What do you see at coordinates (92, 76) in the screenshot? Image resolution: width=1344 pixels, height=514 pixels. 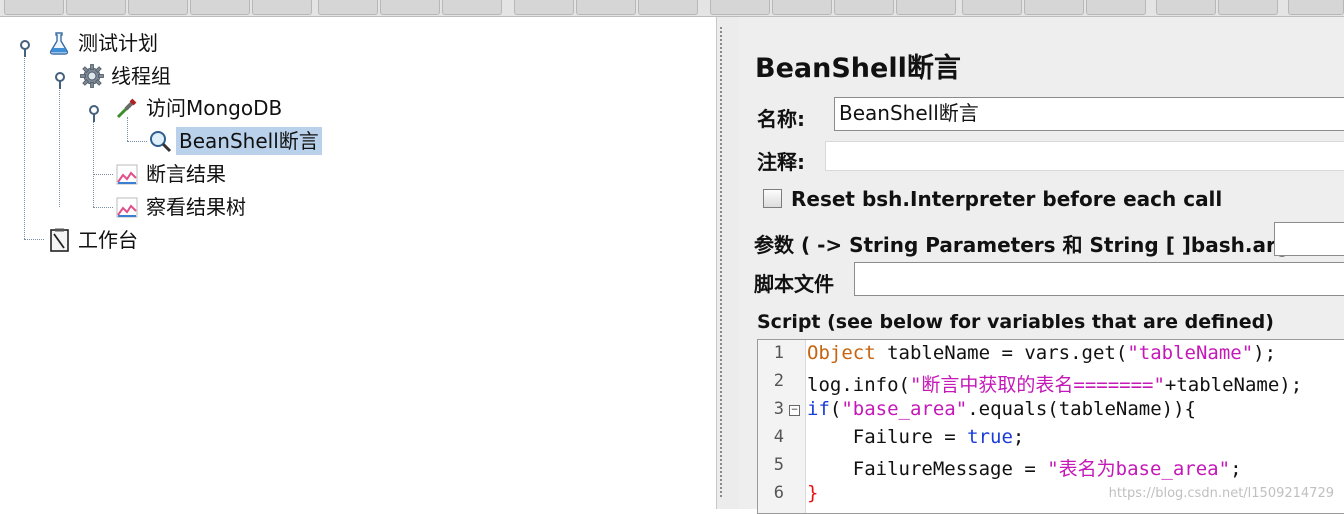 I see `gear-icon` at bounding box center [92, 76].